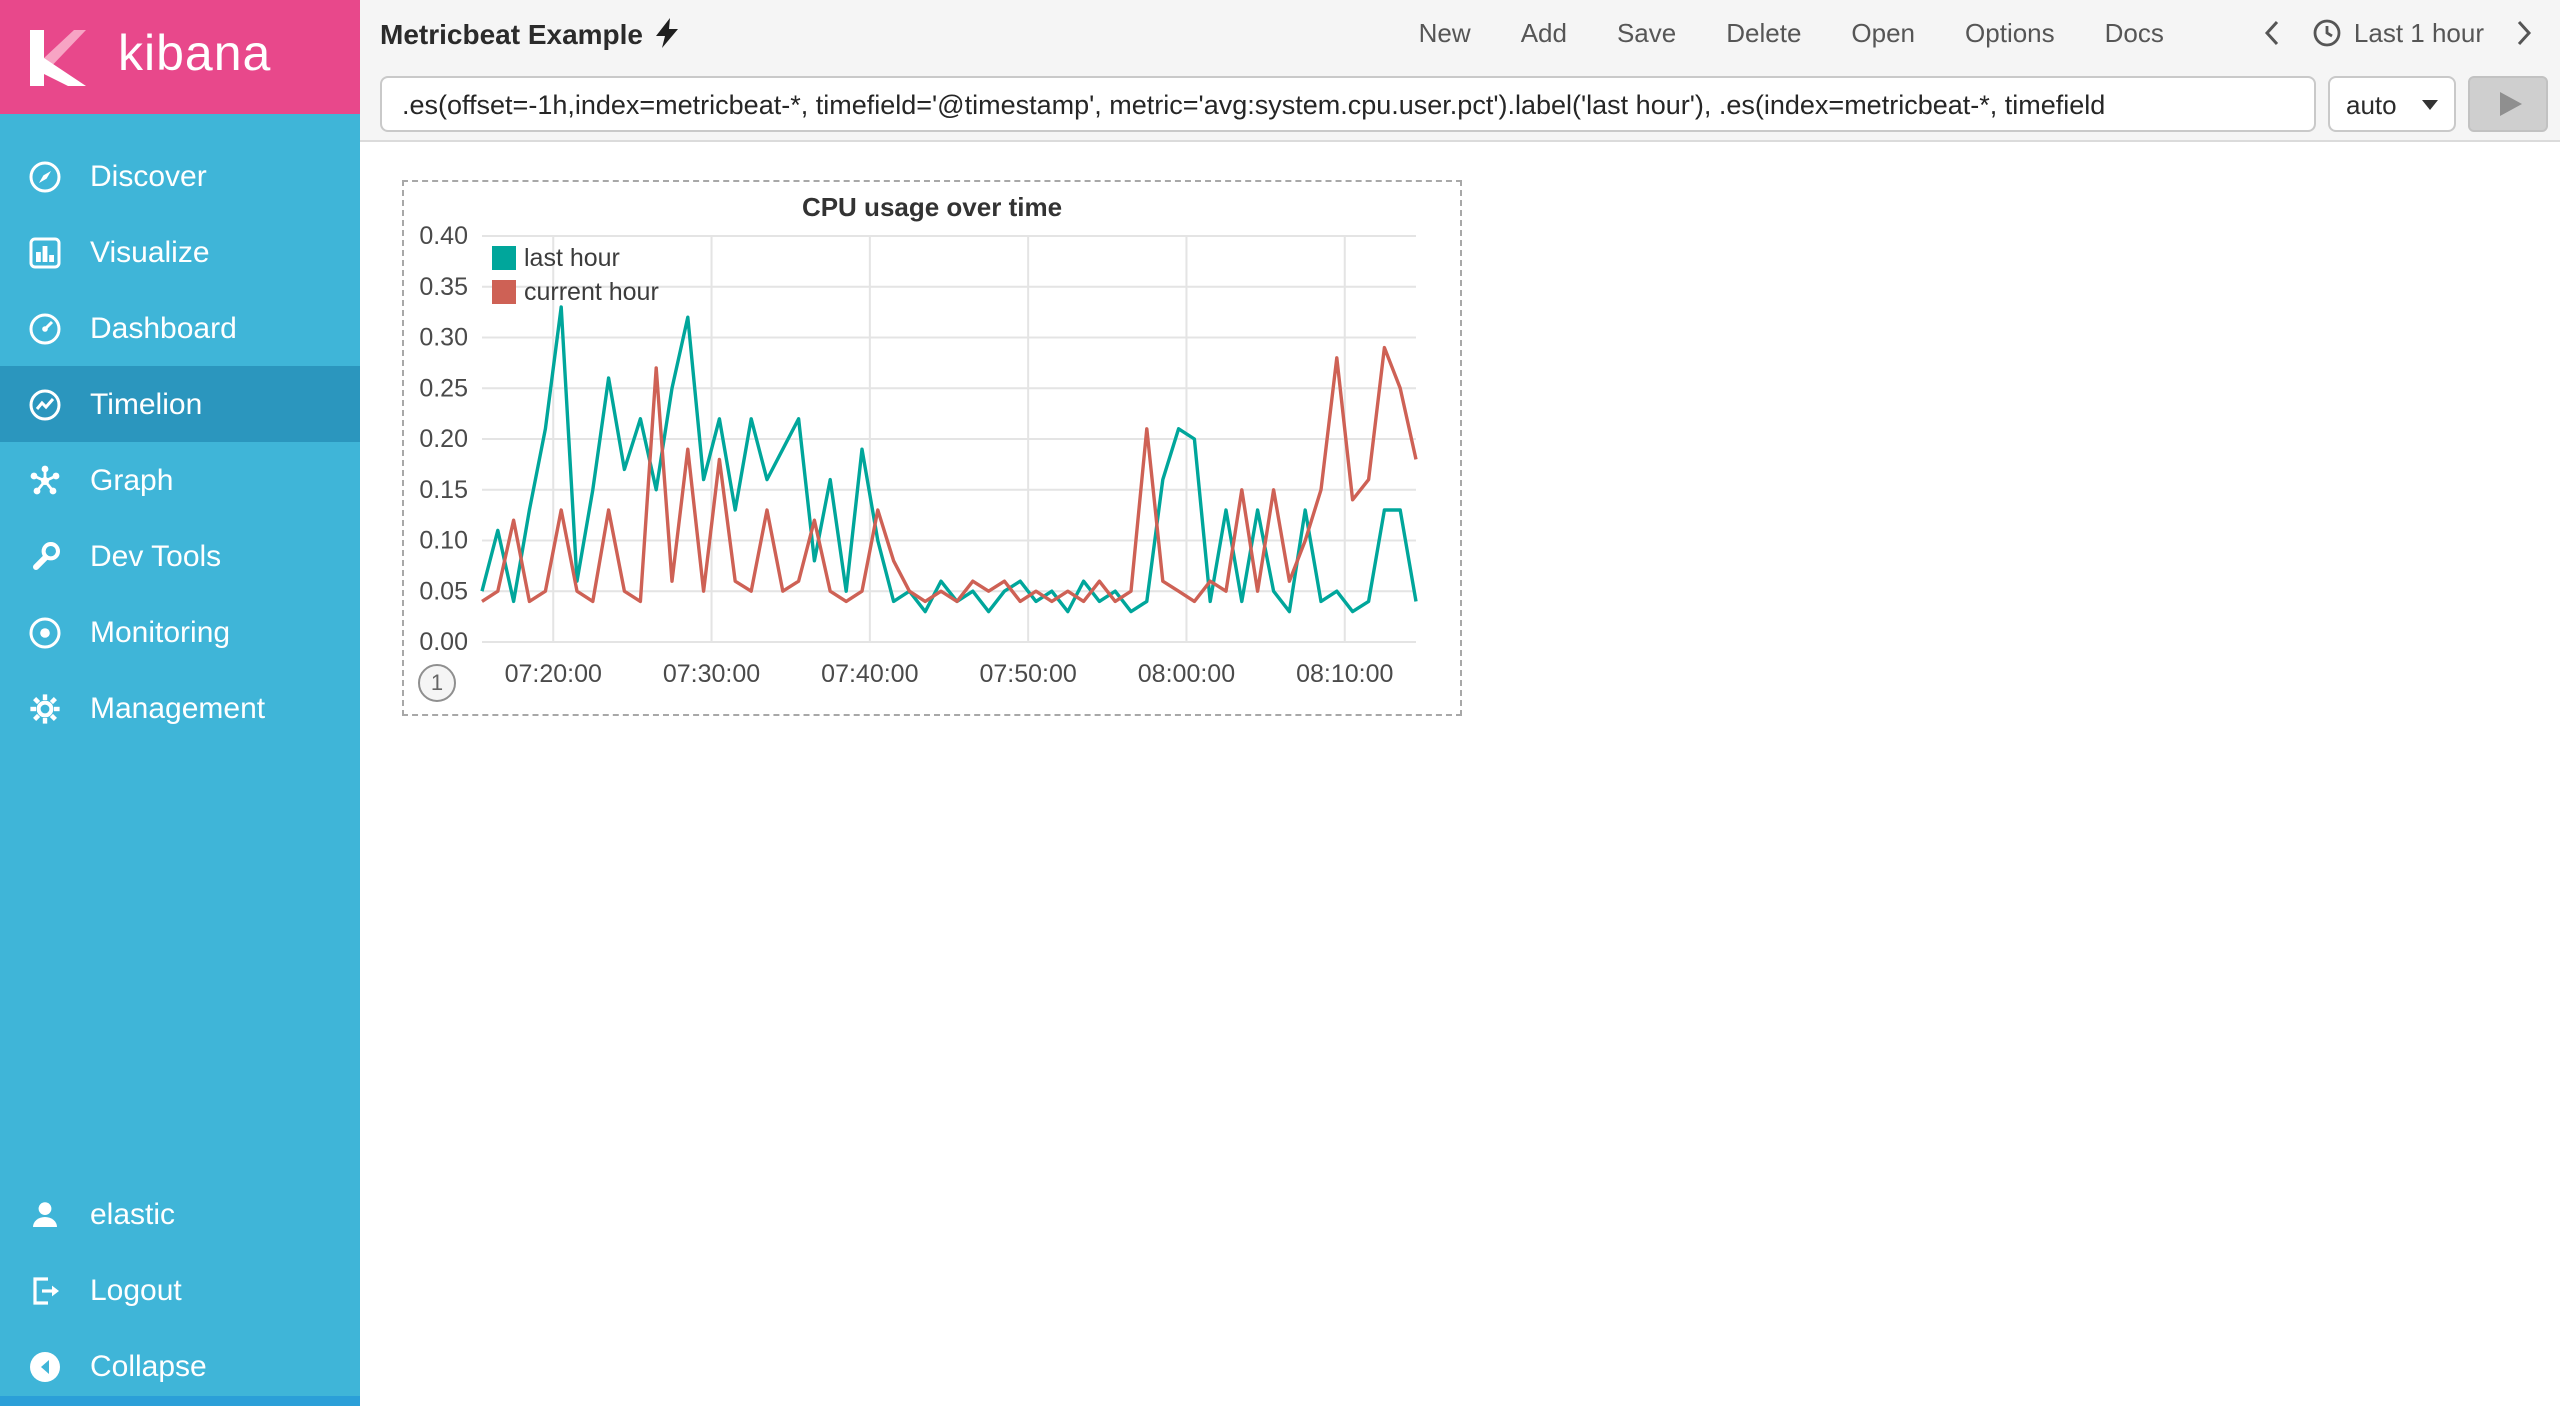 This screenshot has width=2560, height=1406. I want to click on svg-text: 08:10:00, so click(1344, 674).